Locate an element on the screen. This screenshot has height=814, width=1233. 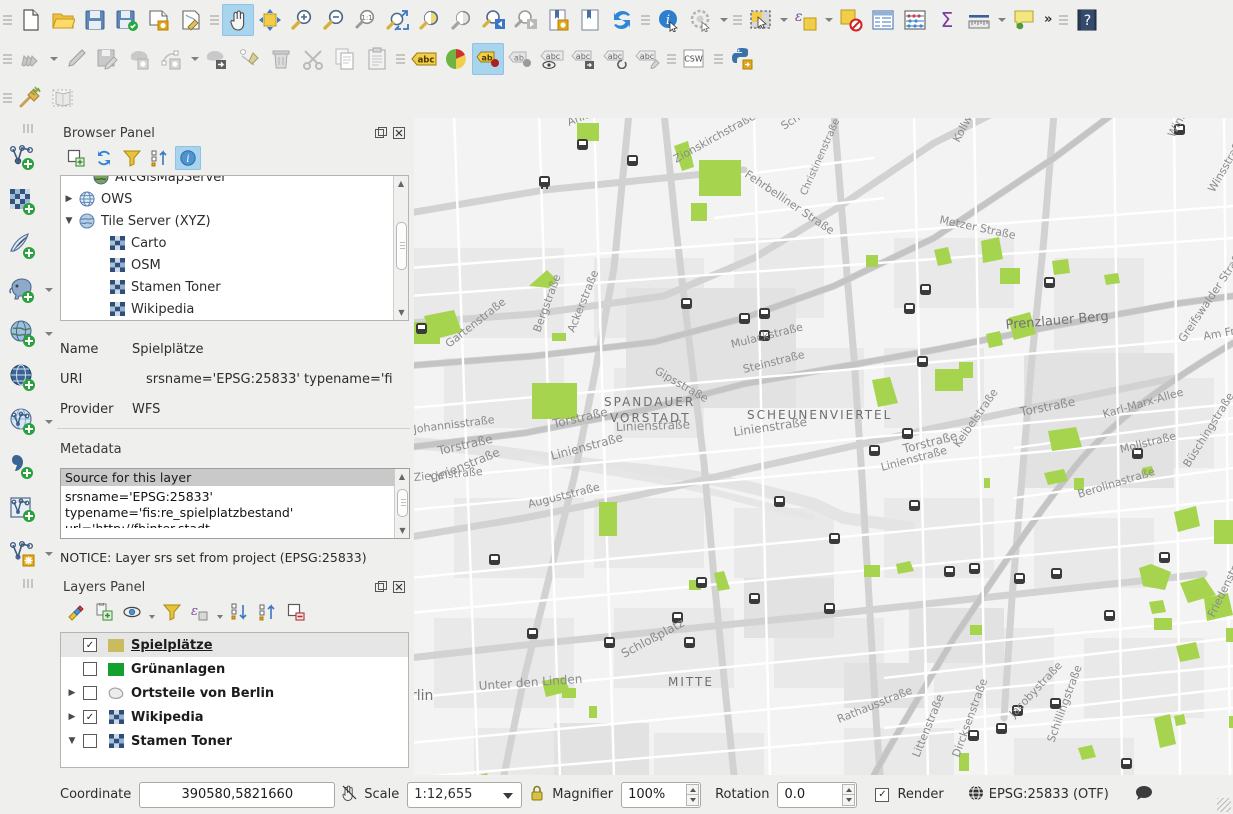
browser-tree-item: ArcGisMapServer is located at coordinates (227, 182).